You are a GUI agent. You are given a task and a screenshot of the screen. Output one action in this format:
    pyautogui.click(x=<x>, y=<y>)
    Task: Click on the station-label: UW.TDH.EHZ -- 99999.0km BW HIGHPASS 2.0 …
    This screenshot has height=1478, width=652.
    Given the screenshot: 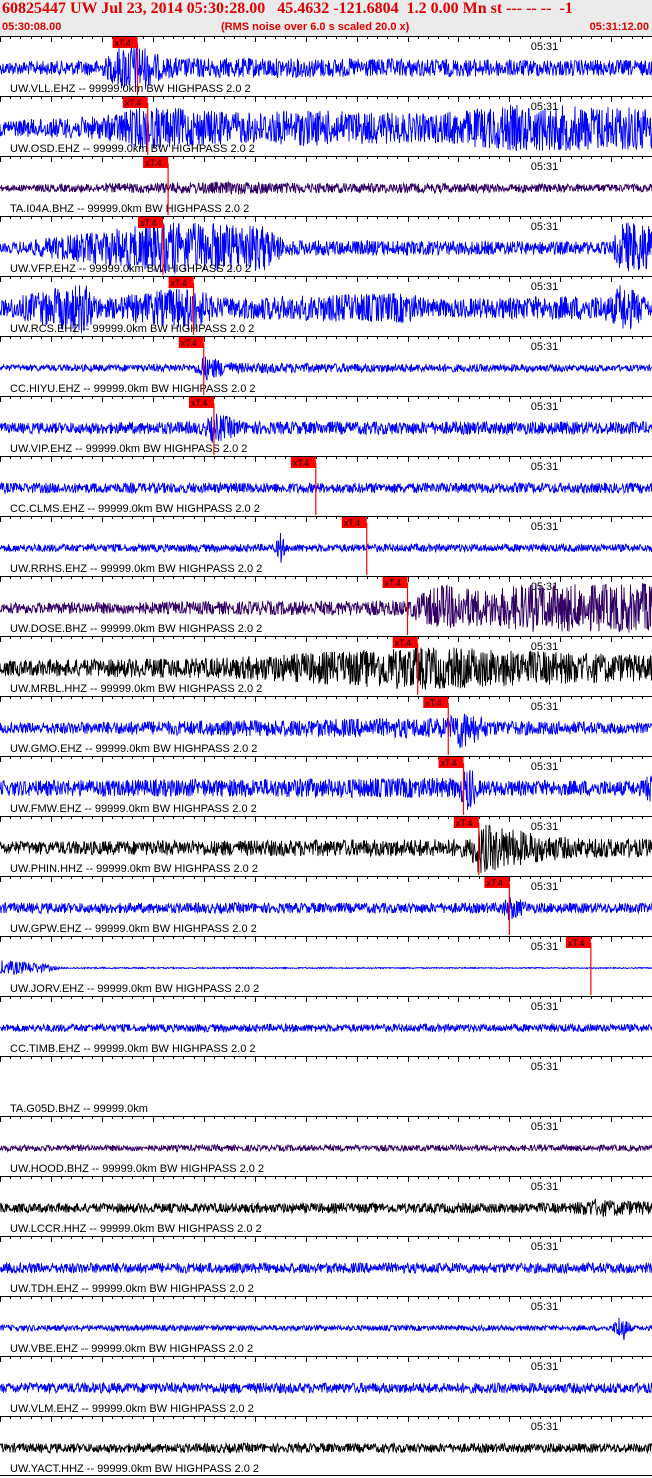 What is the action you would take?
    pyautogui.click(x=132, y=1289)
    